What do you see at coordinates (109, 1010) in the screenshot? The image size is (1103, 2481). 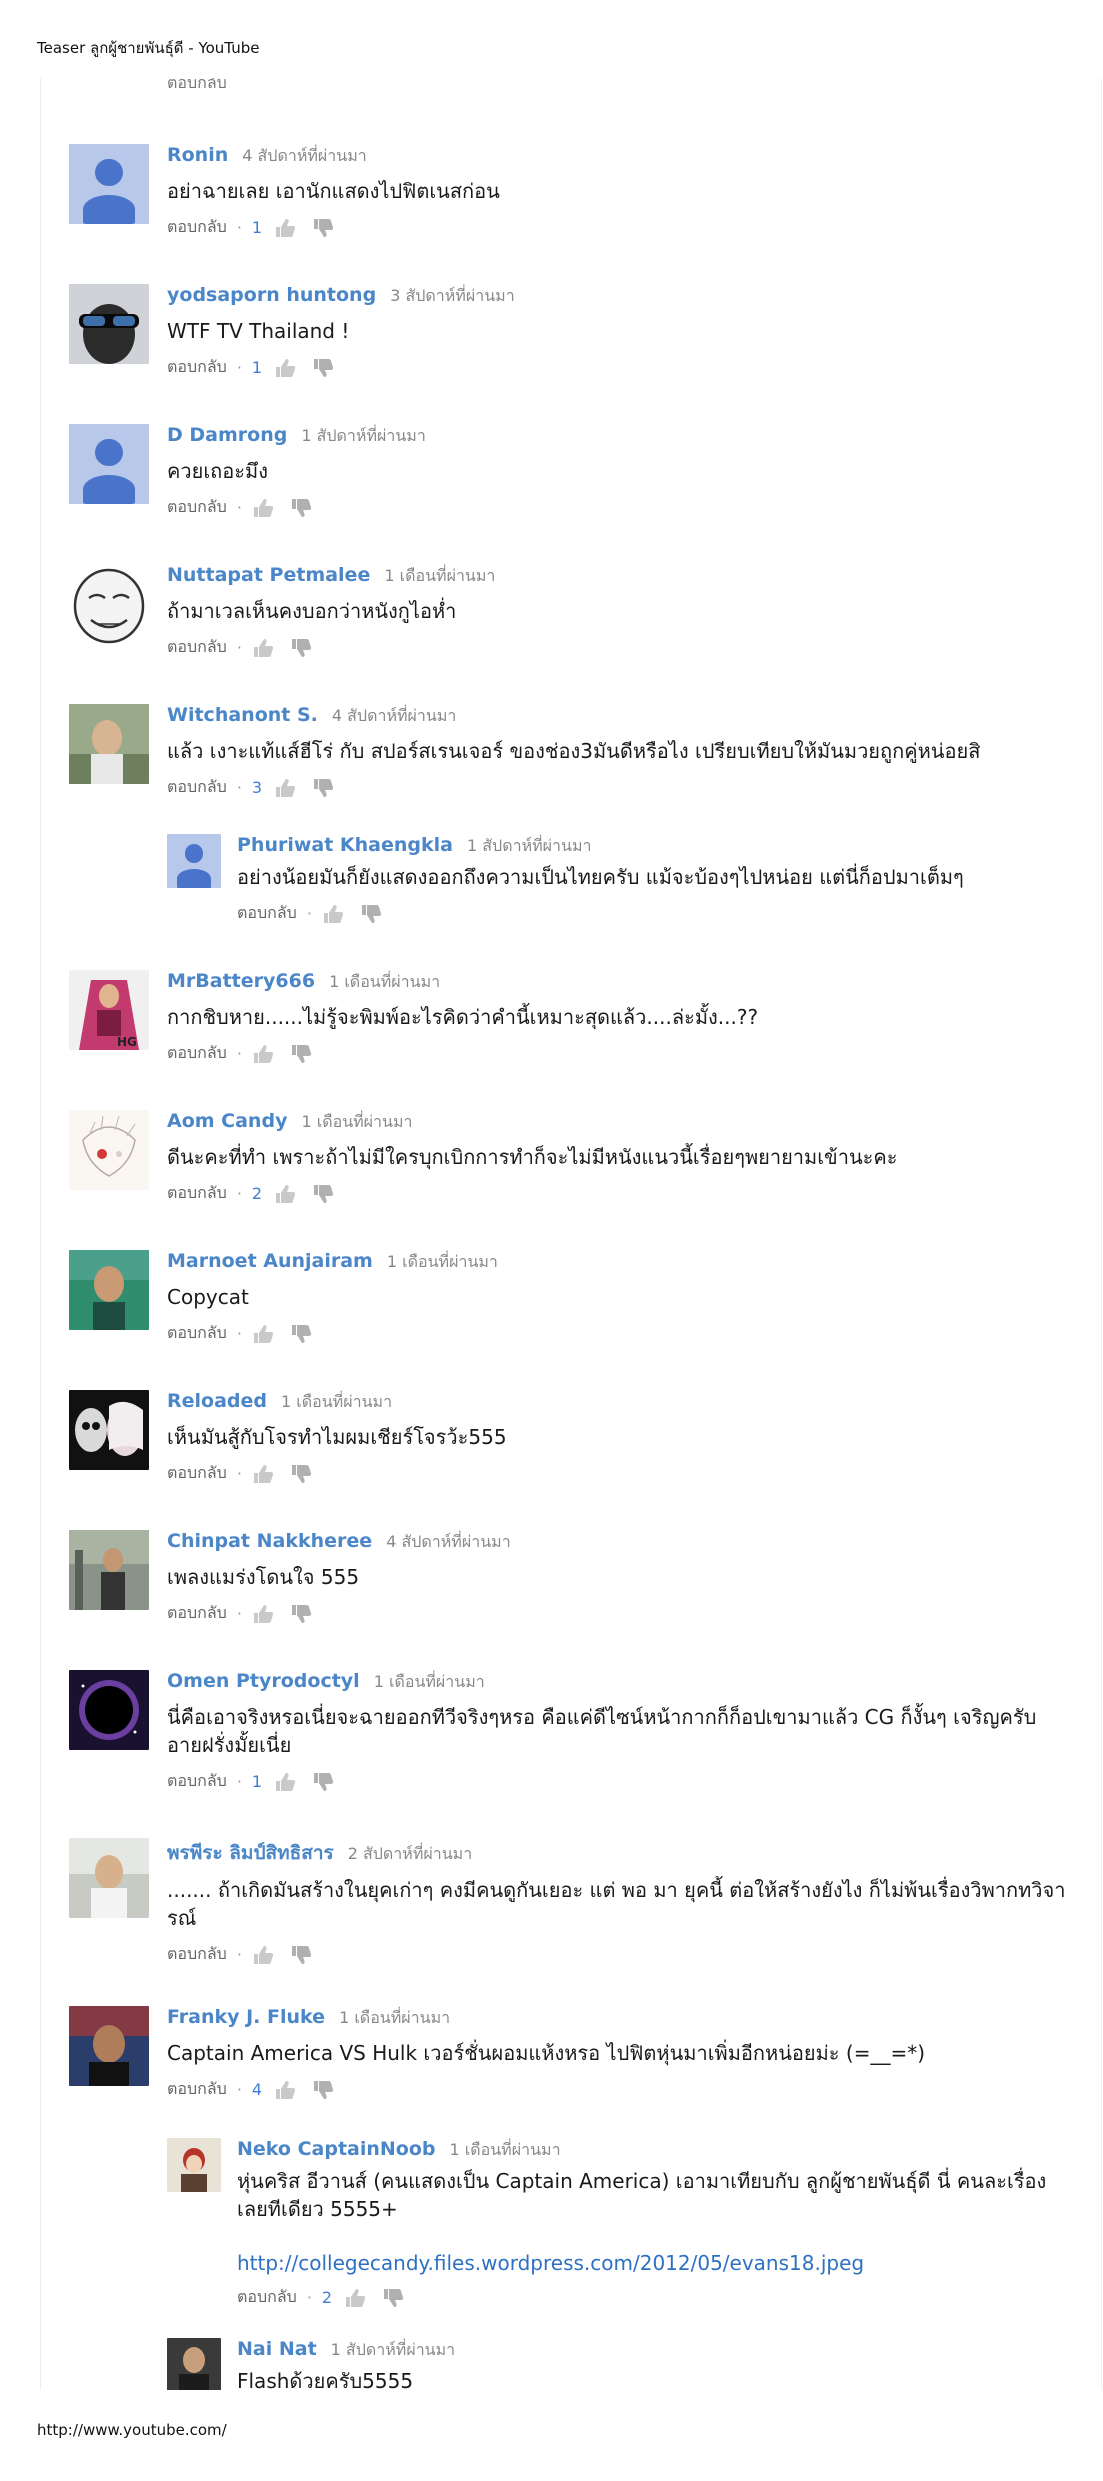 I see `avatar: HG` at bounding box center [109, 1010].